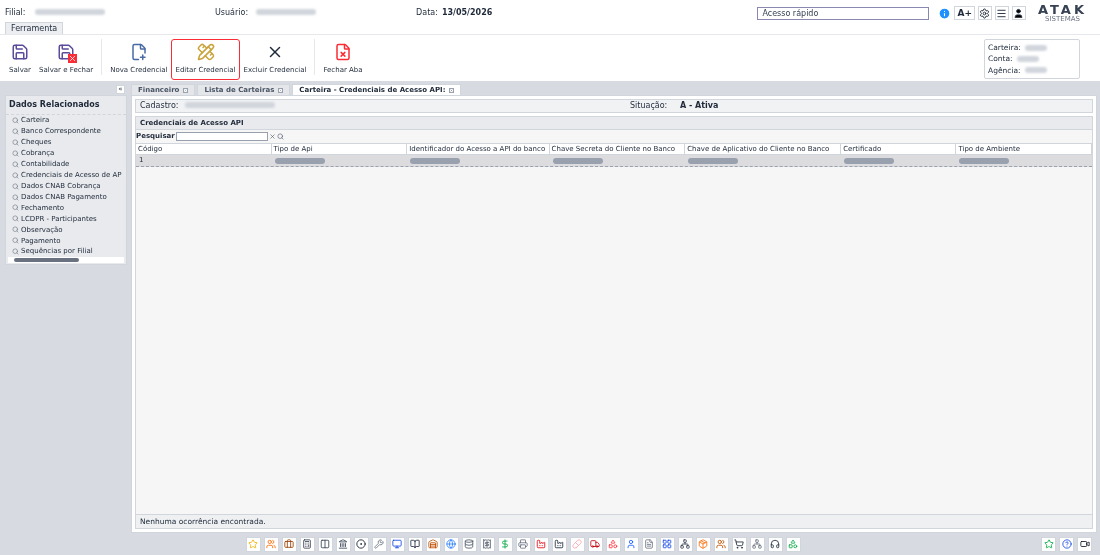 The height and width of the screenshot is (555, 1100). Describe the element at coordinates (138, 52) in the screenshot. I see `document-plus-icon` at that location.